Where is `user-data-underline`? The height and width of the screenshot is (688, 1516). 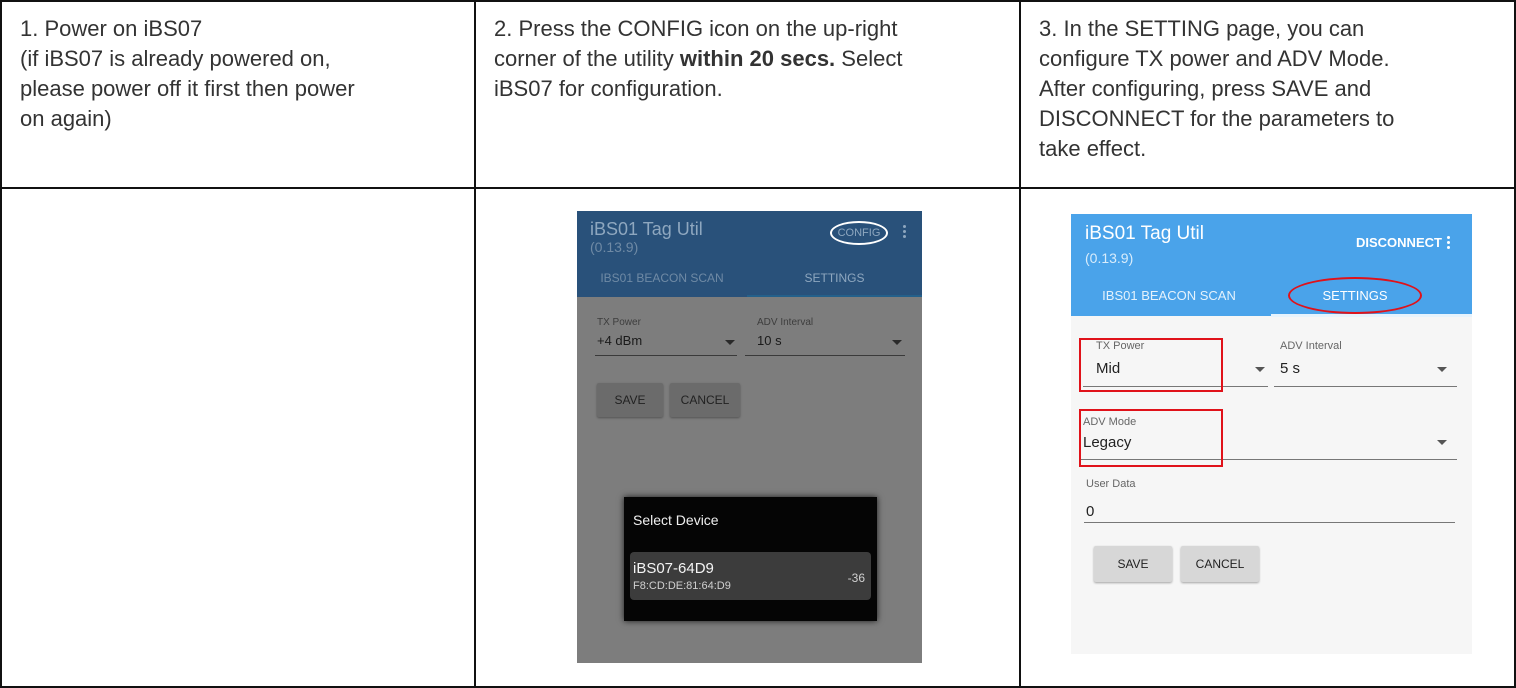 user-data-underline is located at coordinates (1269, 522).